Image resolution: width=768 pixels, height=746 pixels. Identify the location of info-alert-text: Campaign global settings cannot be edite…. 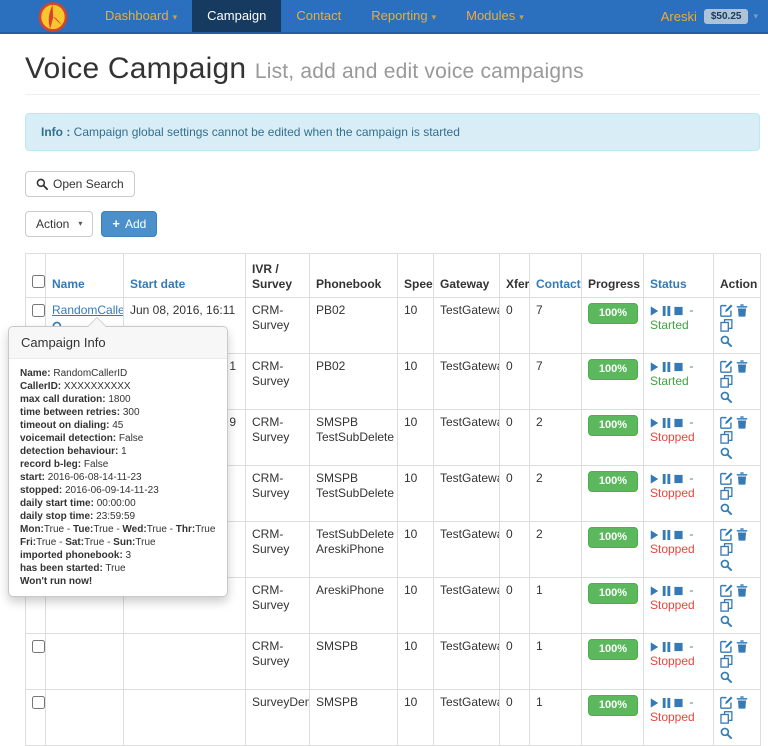
(265, 132).